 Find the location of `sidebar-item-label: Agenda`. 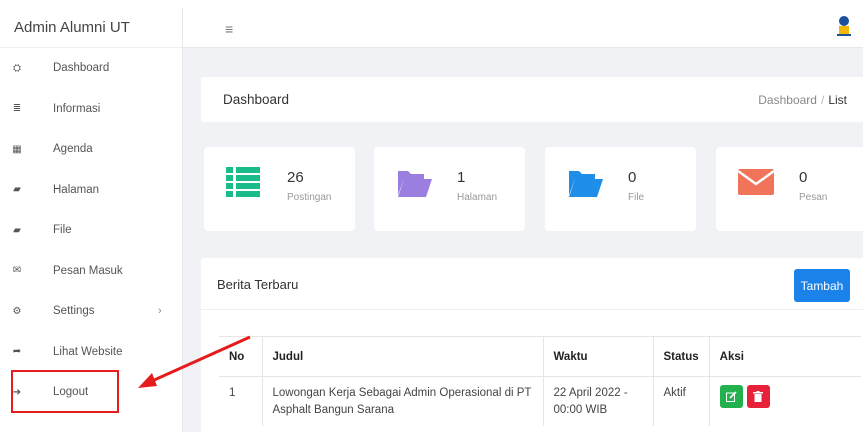

sidebar-item-label: Agenda is located at coordinates (73, 149).